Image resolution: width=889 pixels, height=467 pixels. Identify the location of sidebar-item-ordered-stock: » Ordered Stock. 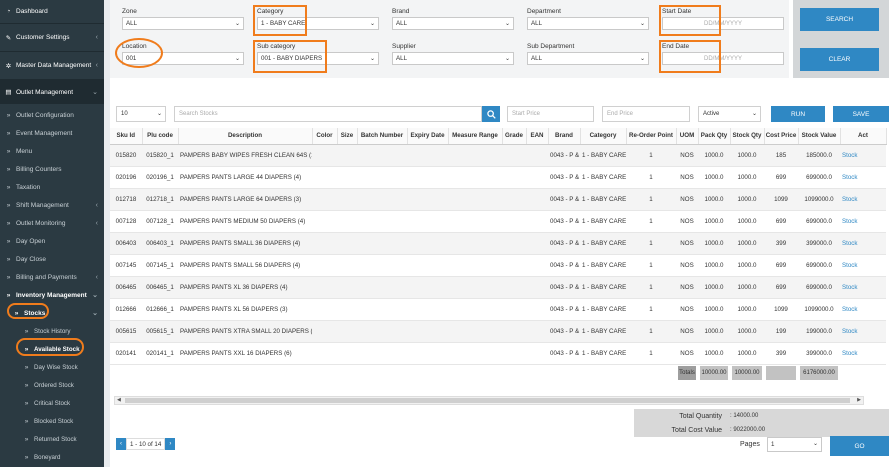
(52, 385).